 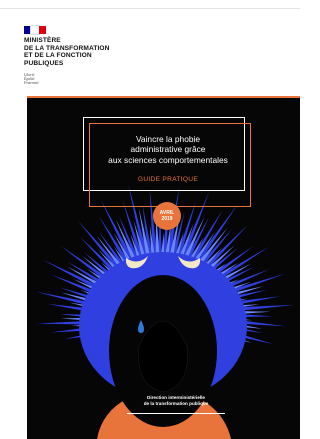 I want to click on ministry-line: PUBLIQUES, so click(x=44, y=63).